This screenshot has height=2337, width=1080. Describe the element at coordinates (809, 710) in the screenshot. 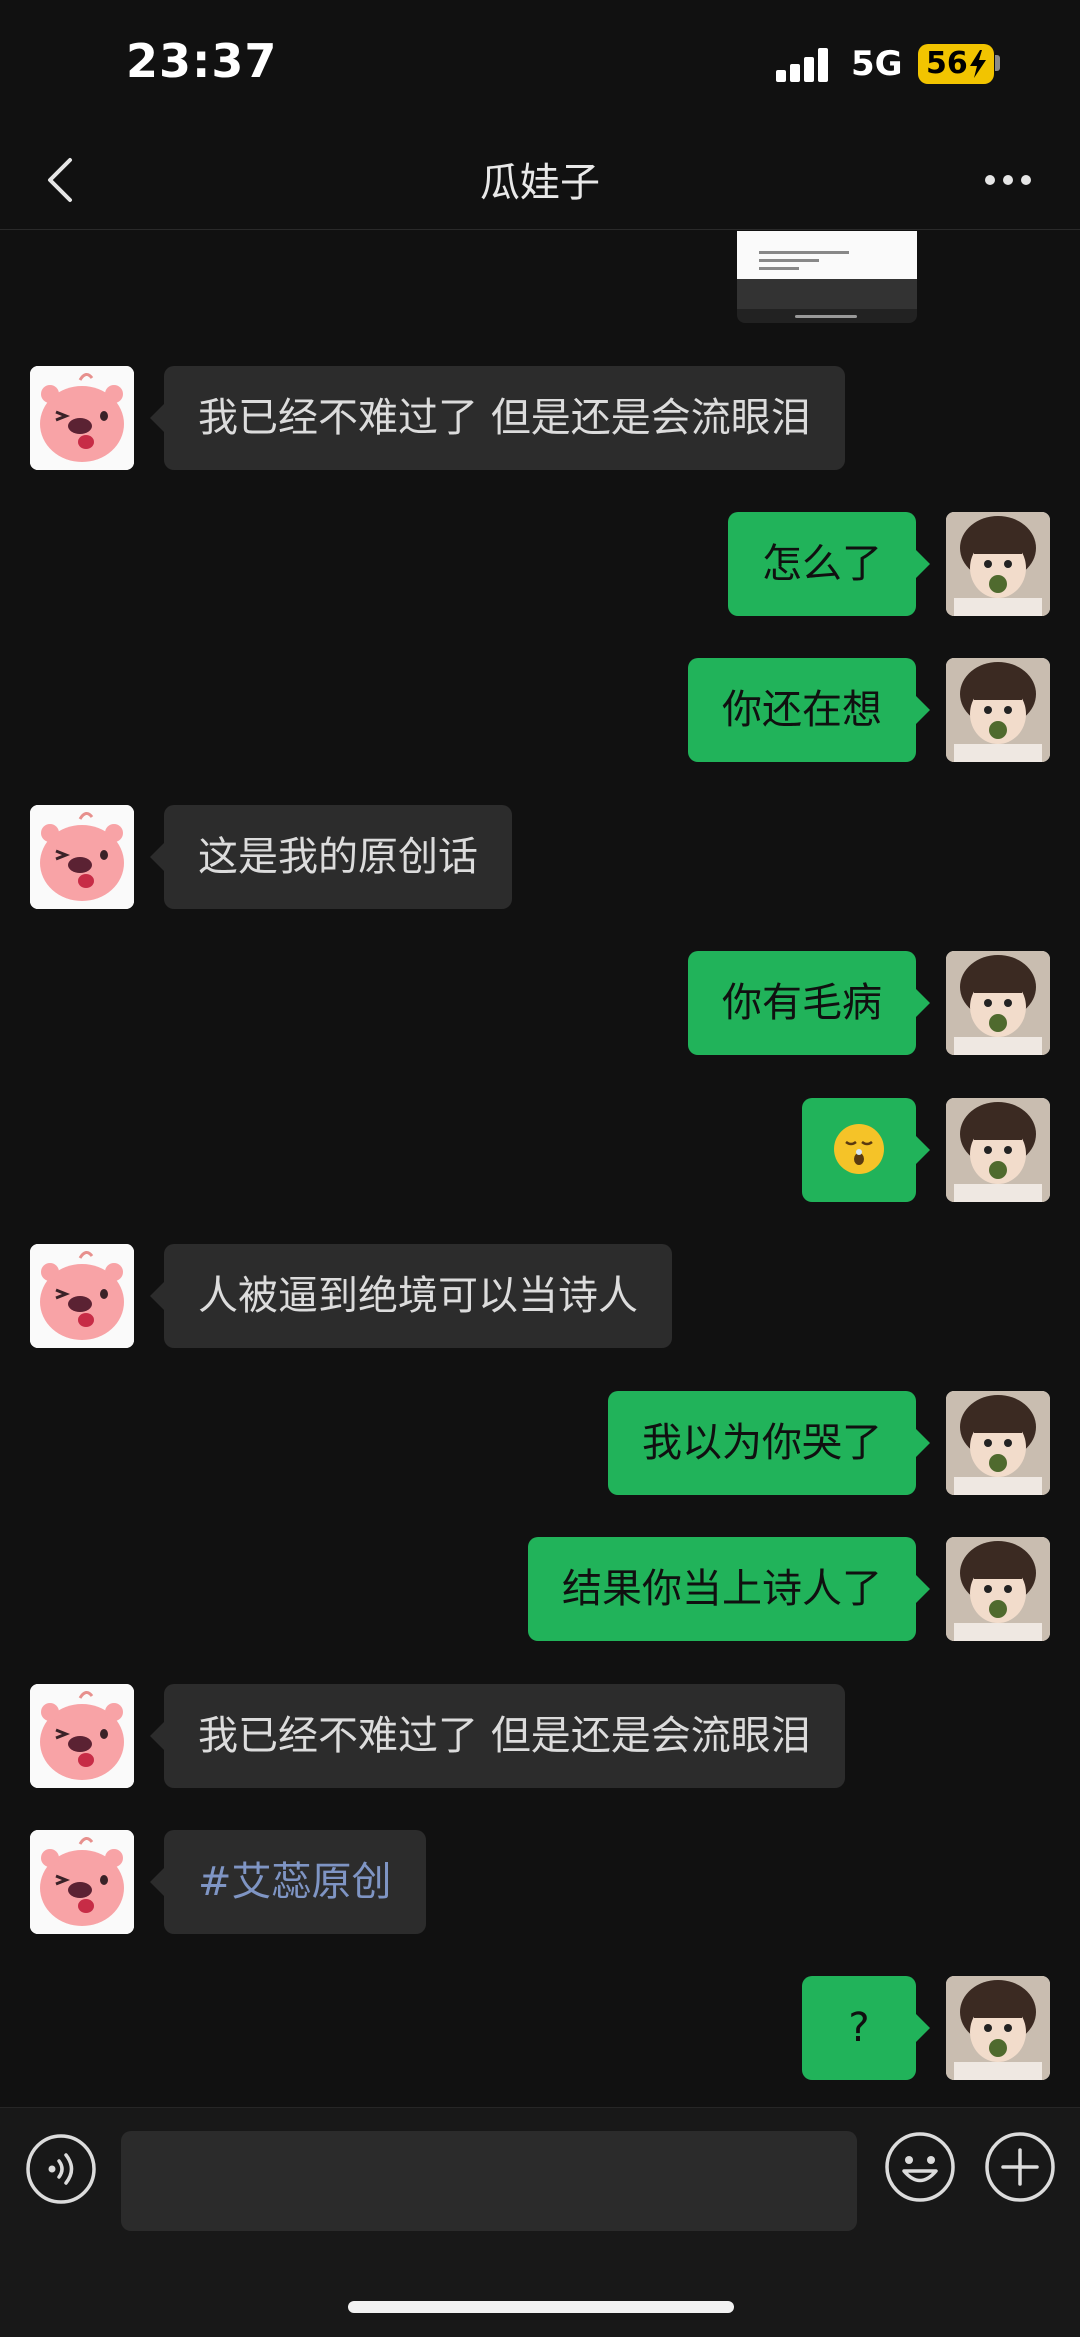

I see `message-bubble: 你还在想` at that location.